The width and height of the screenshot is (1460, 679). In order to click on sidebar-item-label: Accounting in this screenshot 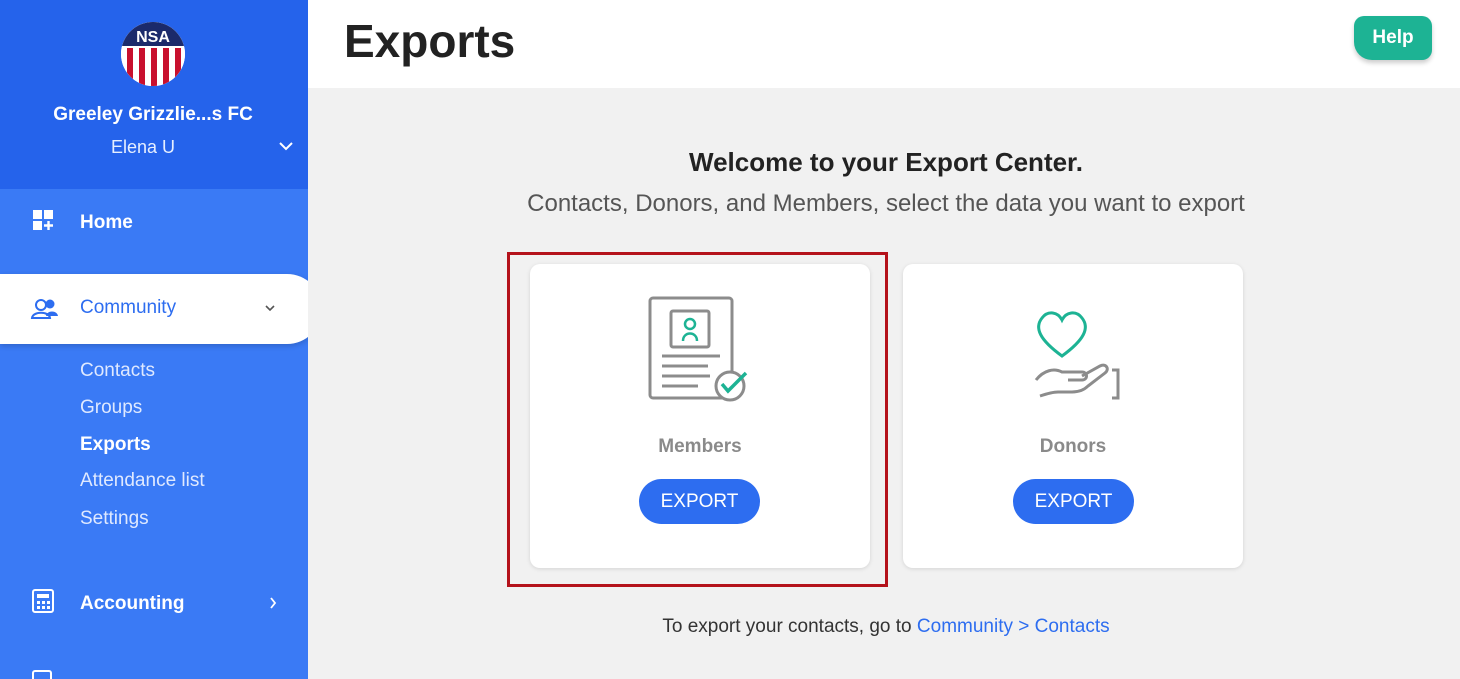, I will do `click(132, 603)`.